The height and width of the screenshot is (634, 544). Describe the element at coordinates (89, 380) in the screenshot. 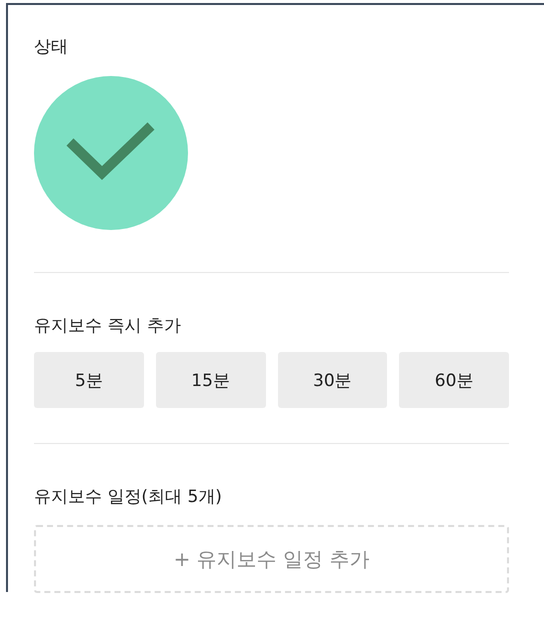

I see `minutes-button: 5분` at that location.